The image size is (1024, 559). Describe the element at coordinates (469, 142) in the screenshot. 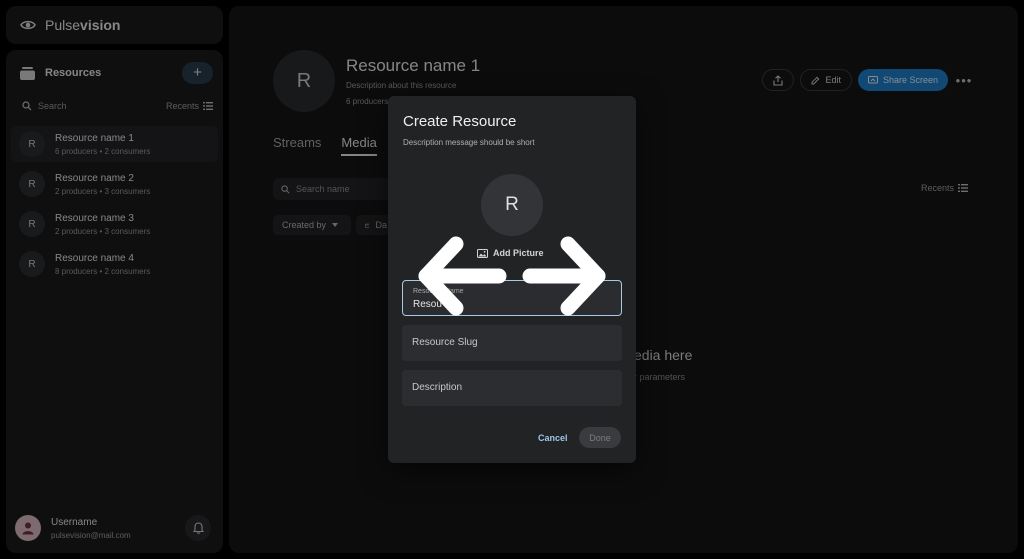

I see `dialog-description: Description message should be short` at that location.